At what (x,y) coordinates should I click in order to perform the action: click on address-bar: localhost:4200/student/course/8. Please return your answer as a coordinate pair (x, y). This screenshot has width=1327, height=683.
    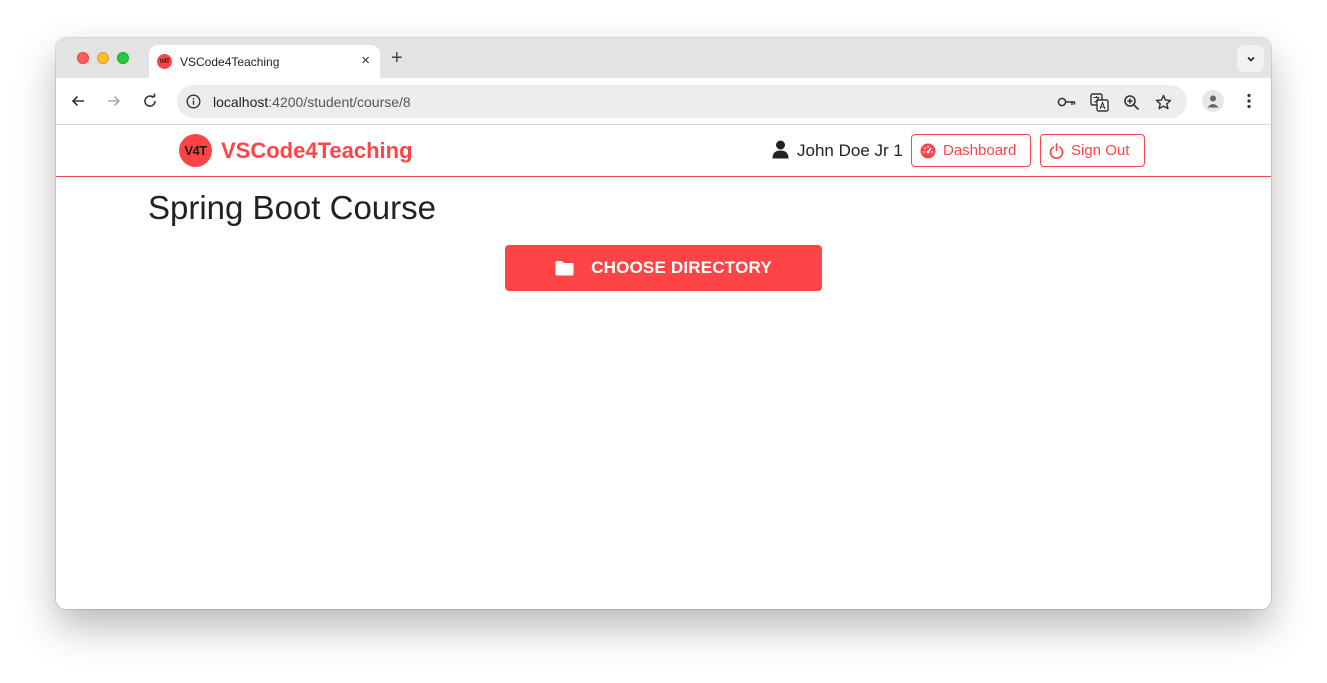
    Looking at the image, I should click on (682, 101).